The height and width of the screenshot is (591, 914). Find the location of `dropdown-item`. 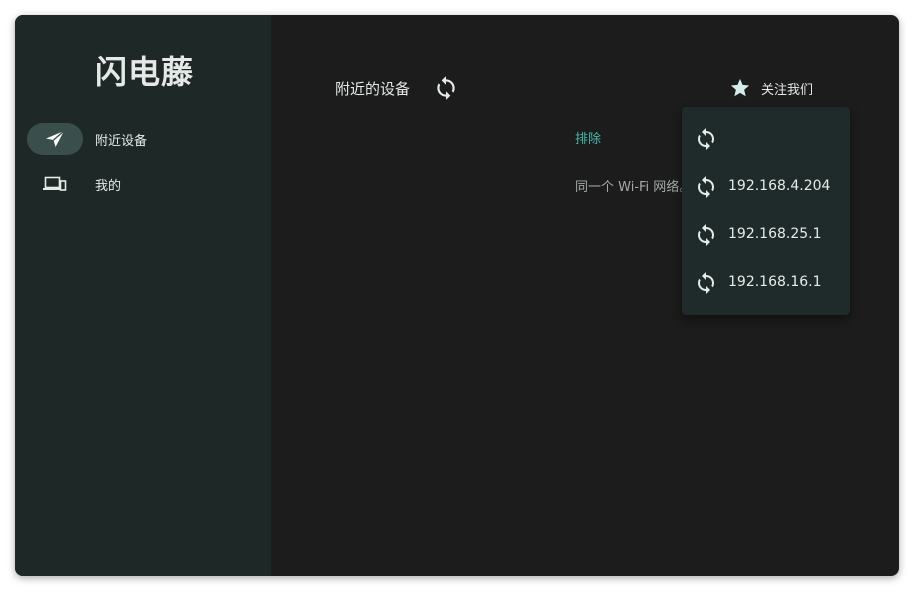

dropdown-item is located at coordinates (766, 139).